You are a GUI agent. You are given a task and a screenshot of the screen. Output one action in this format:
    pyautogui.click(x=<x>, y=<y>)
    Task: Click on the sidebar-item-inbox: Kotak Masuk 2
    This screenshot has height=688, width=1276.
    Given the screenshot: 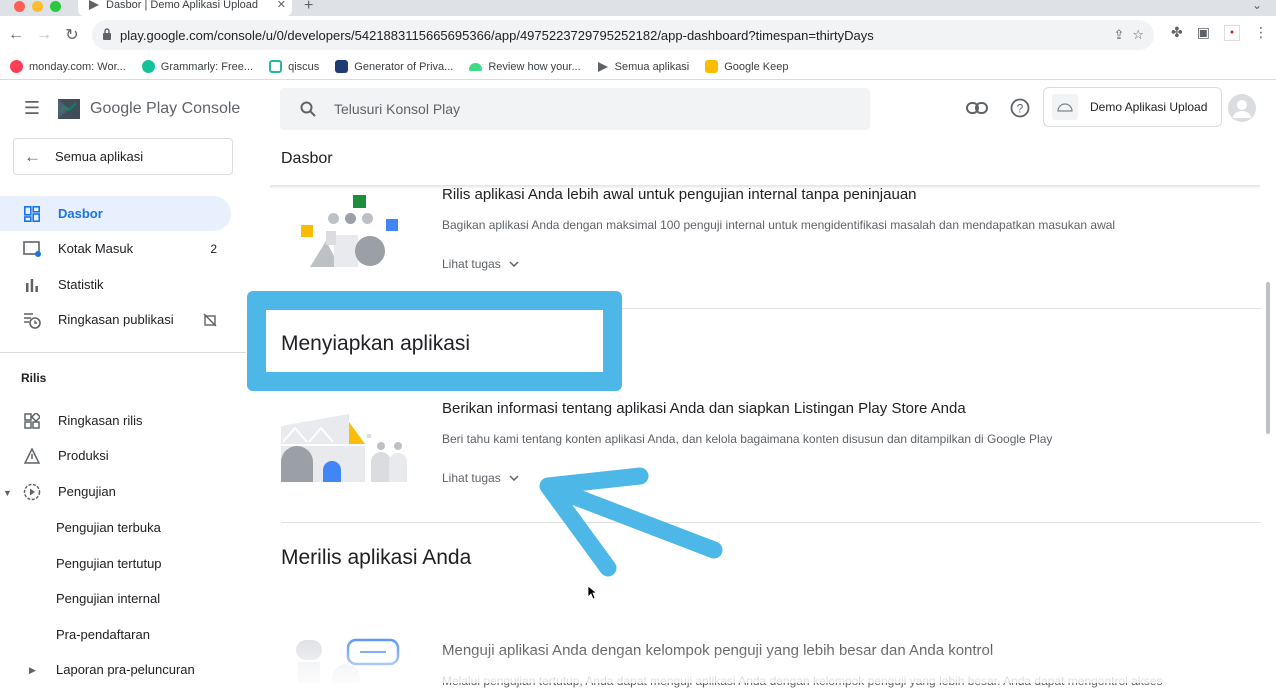 What is the action you would take?
    pyautogui.click(x=115, y=248)
    